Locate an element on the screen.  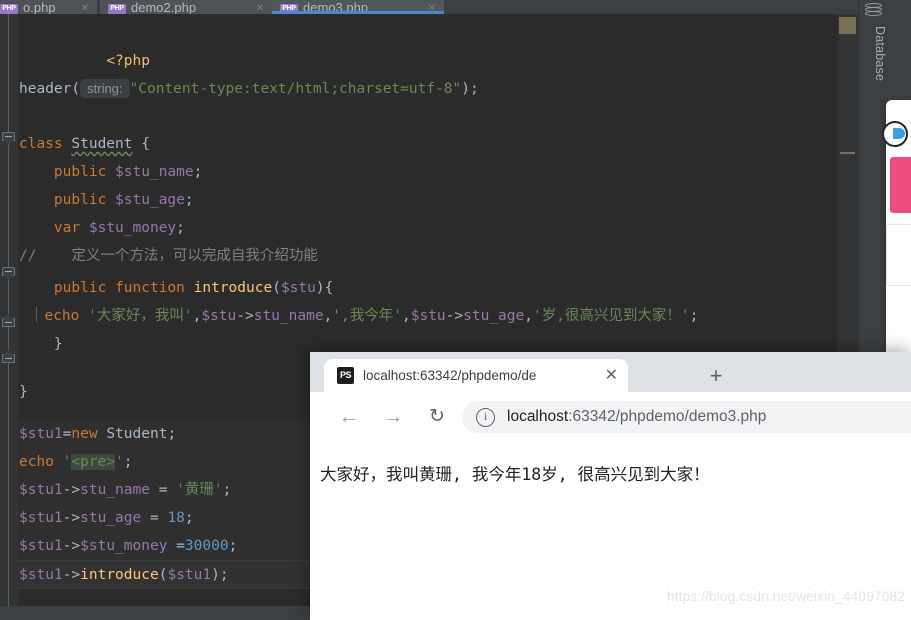
indent-guide is located at coordinates (37, 314).